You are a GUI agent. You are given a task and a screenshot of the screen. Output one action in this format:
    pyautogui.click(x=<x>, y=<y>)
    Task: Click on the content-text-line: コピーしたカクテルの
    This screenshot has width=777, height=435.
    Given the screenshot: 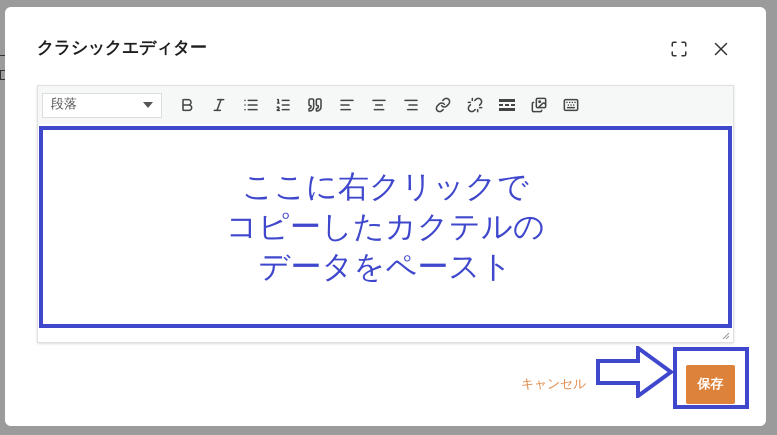 What is the action you would take?
    pyautogui.click(x=385, y=227)
    